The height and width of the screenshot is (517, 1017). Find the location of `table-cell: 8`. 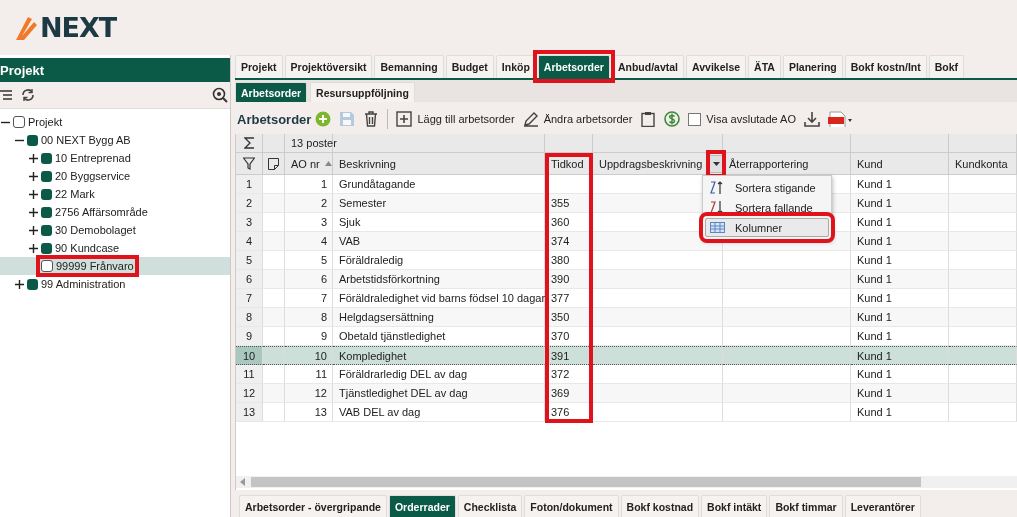

table-cell: 8 is located at coordinates (309, 317).